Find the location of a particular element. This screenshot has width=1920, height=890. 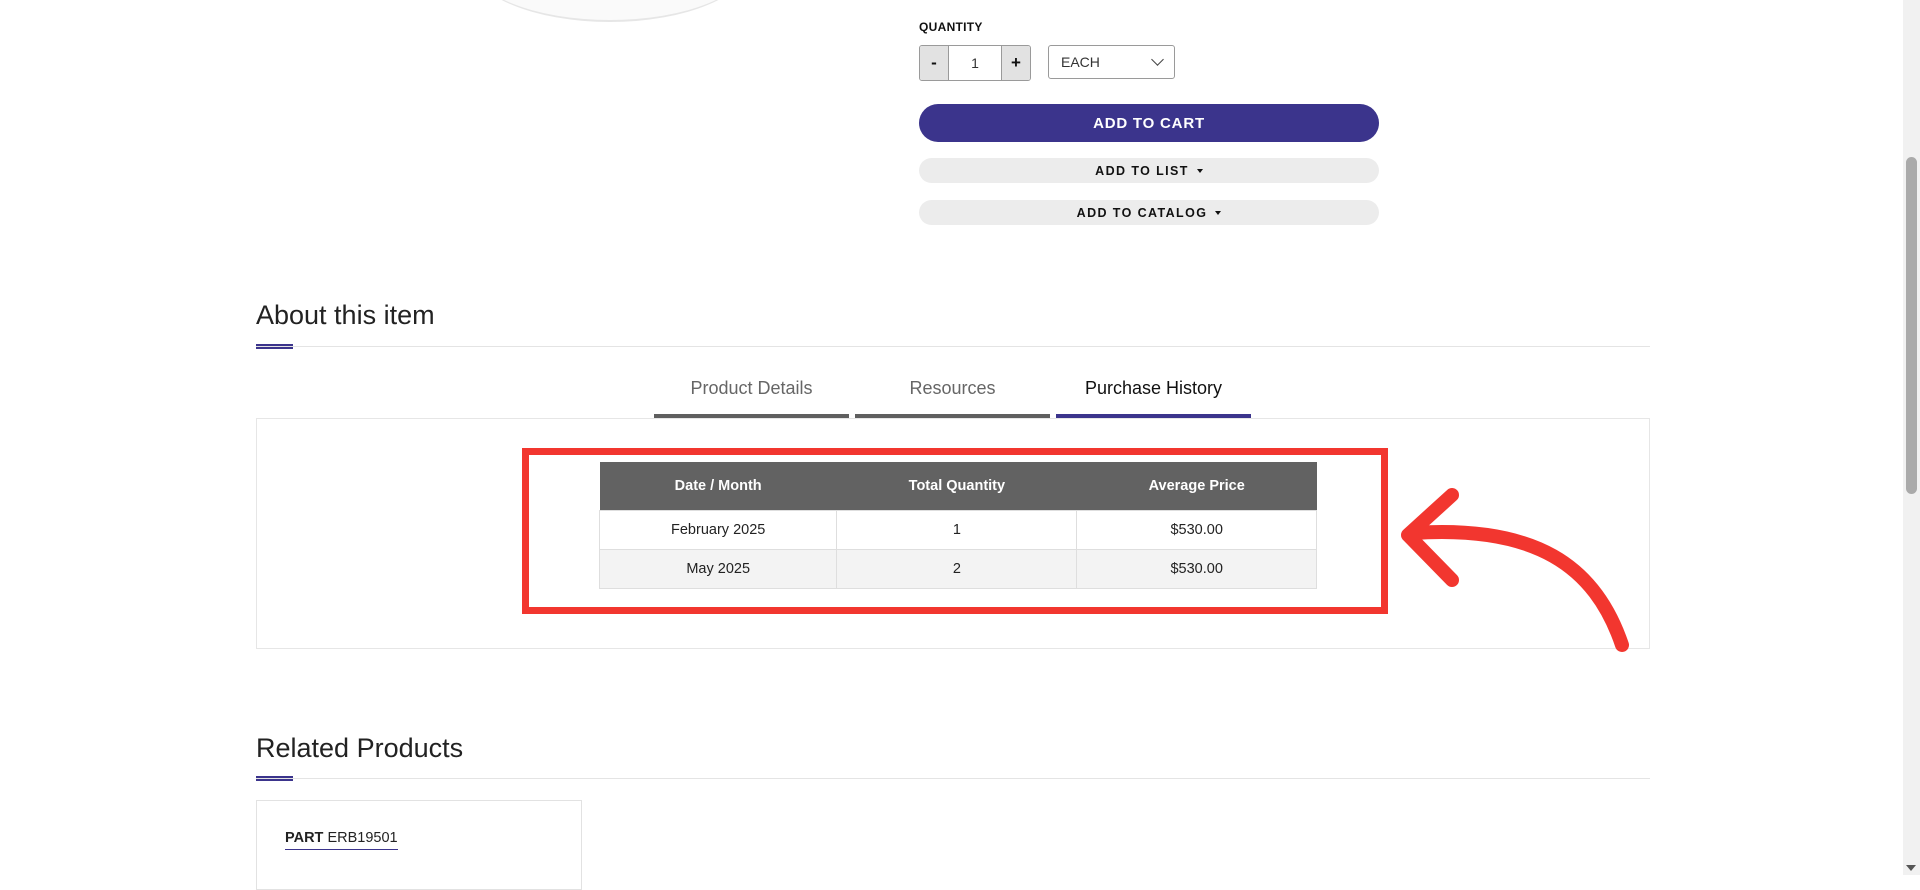

unit-of-measure-select: EACH is located at coordinates (1111, 62).